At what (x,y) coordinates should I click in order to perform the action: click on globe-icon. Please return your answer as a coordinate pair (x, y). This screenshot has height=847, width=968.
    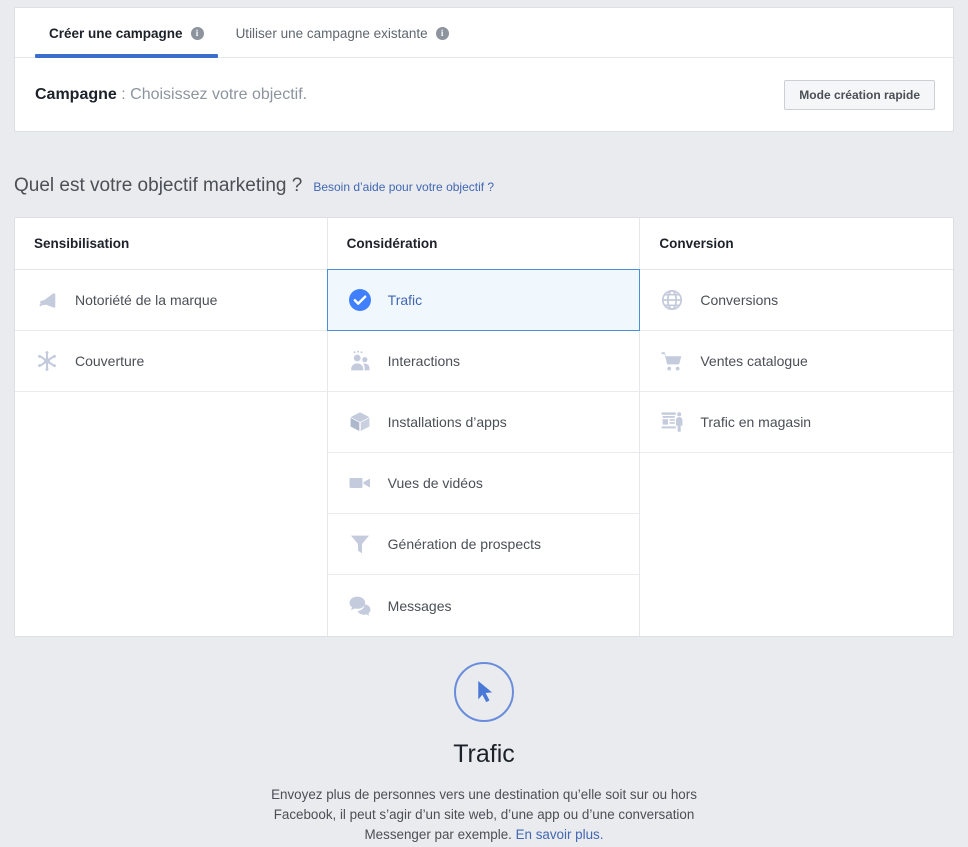
    Looking at the image, I should click on (672, 300).